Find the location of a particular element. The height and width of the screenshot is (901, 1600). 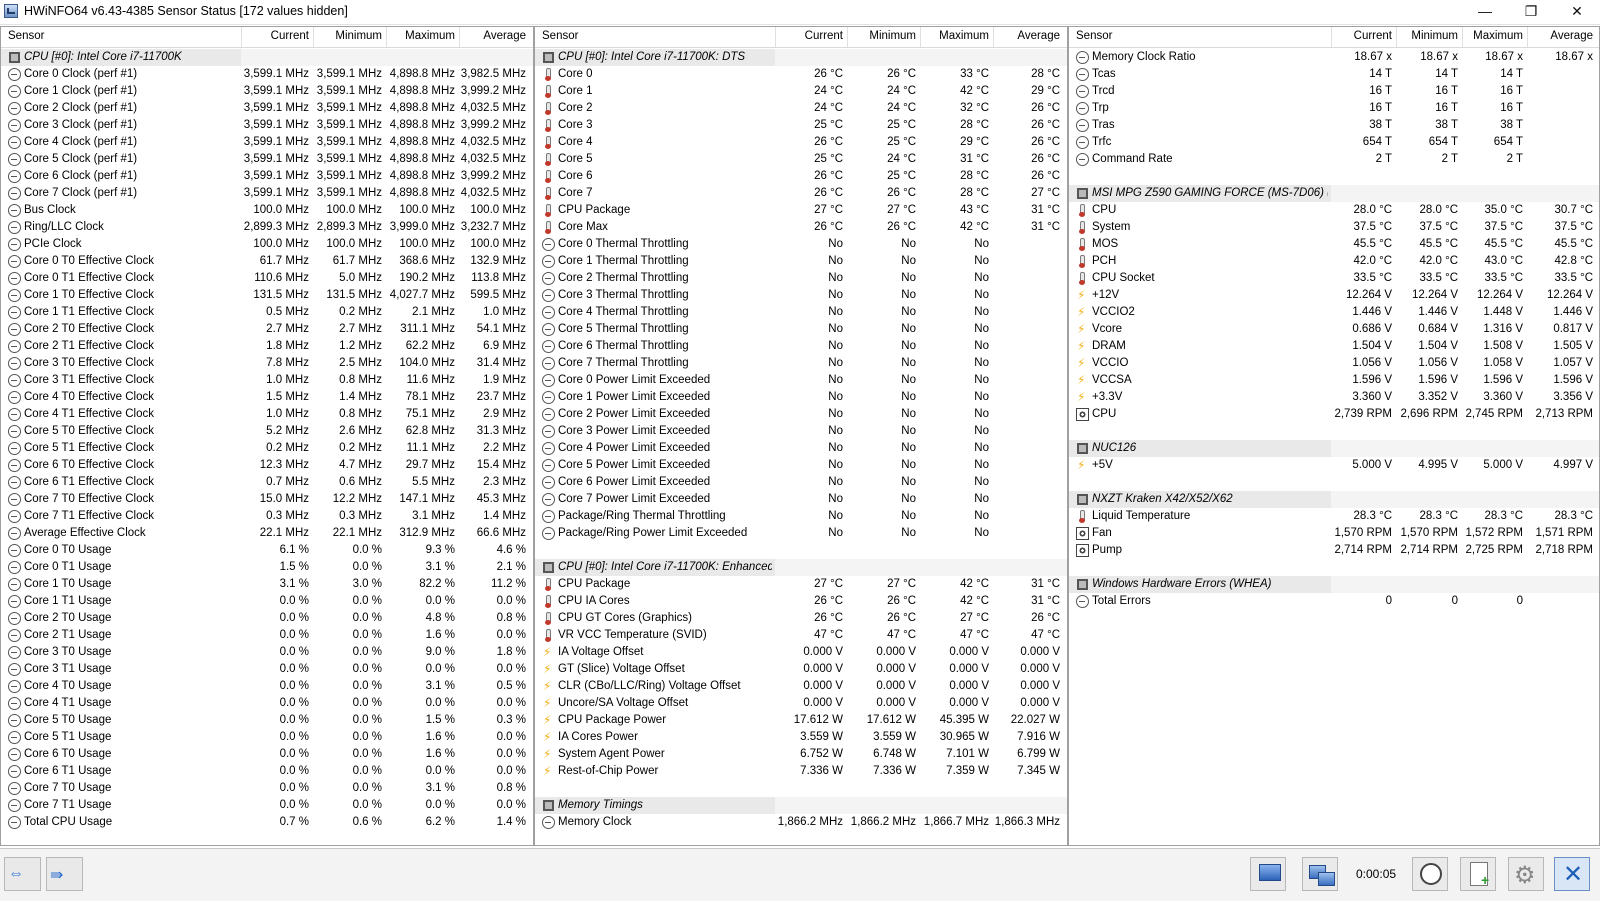

settings-button: ⚙ is located at coordinates (1526, 874).